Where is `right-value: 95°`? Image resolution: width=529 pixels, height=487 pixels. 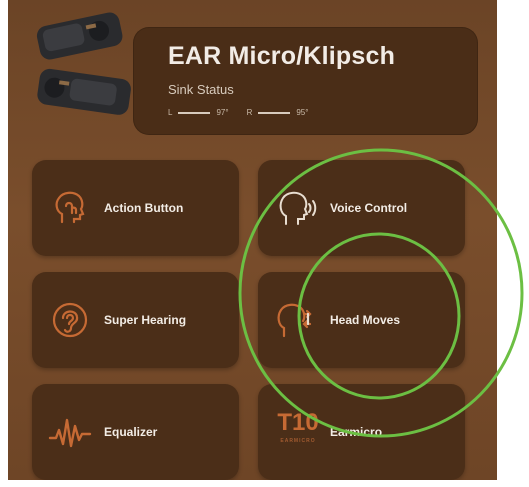 right-value: 95° is located at coordinates (302, 112).